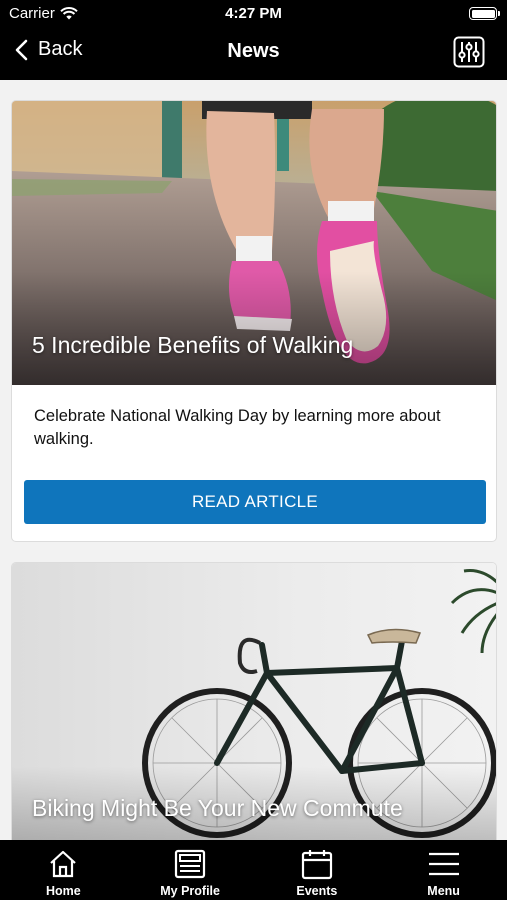 The width and height of the screenshot is (507, 900). I want to click on tab-events: Events, so click(317, 870).